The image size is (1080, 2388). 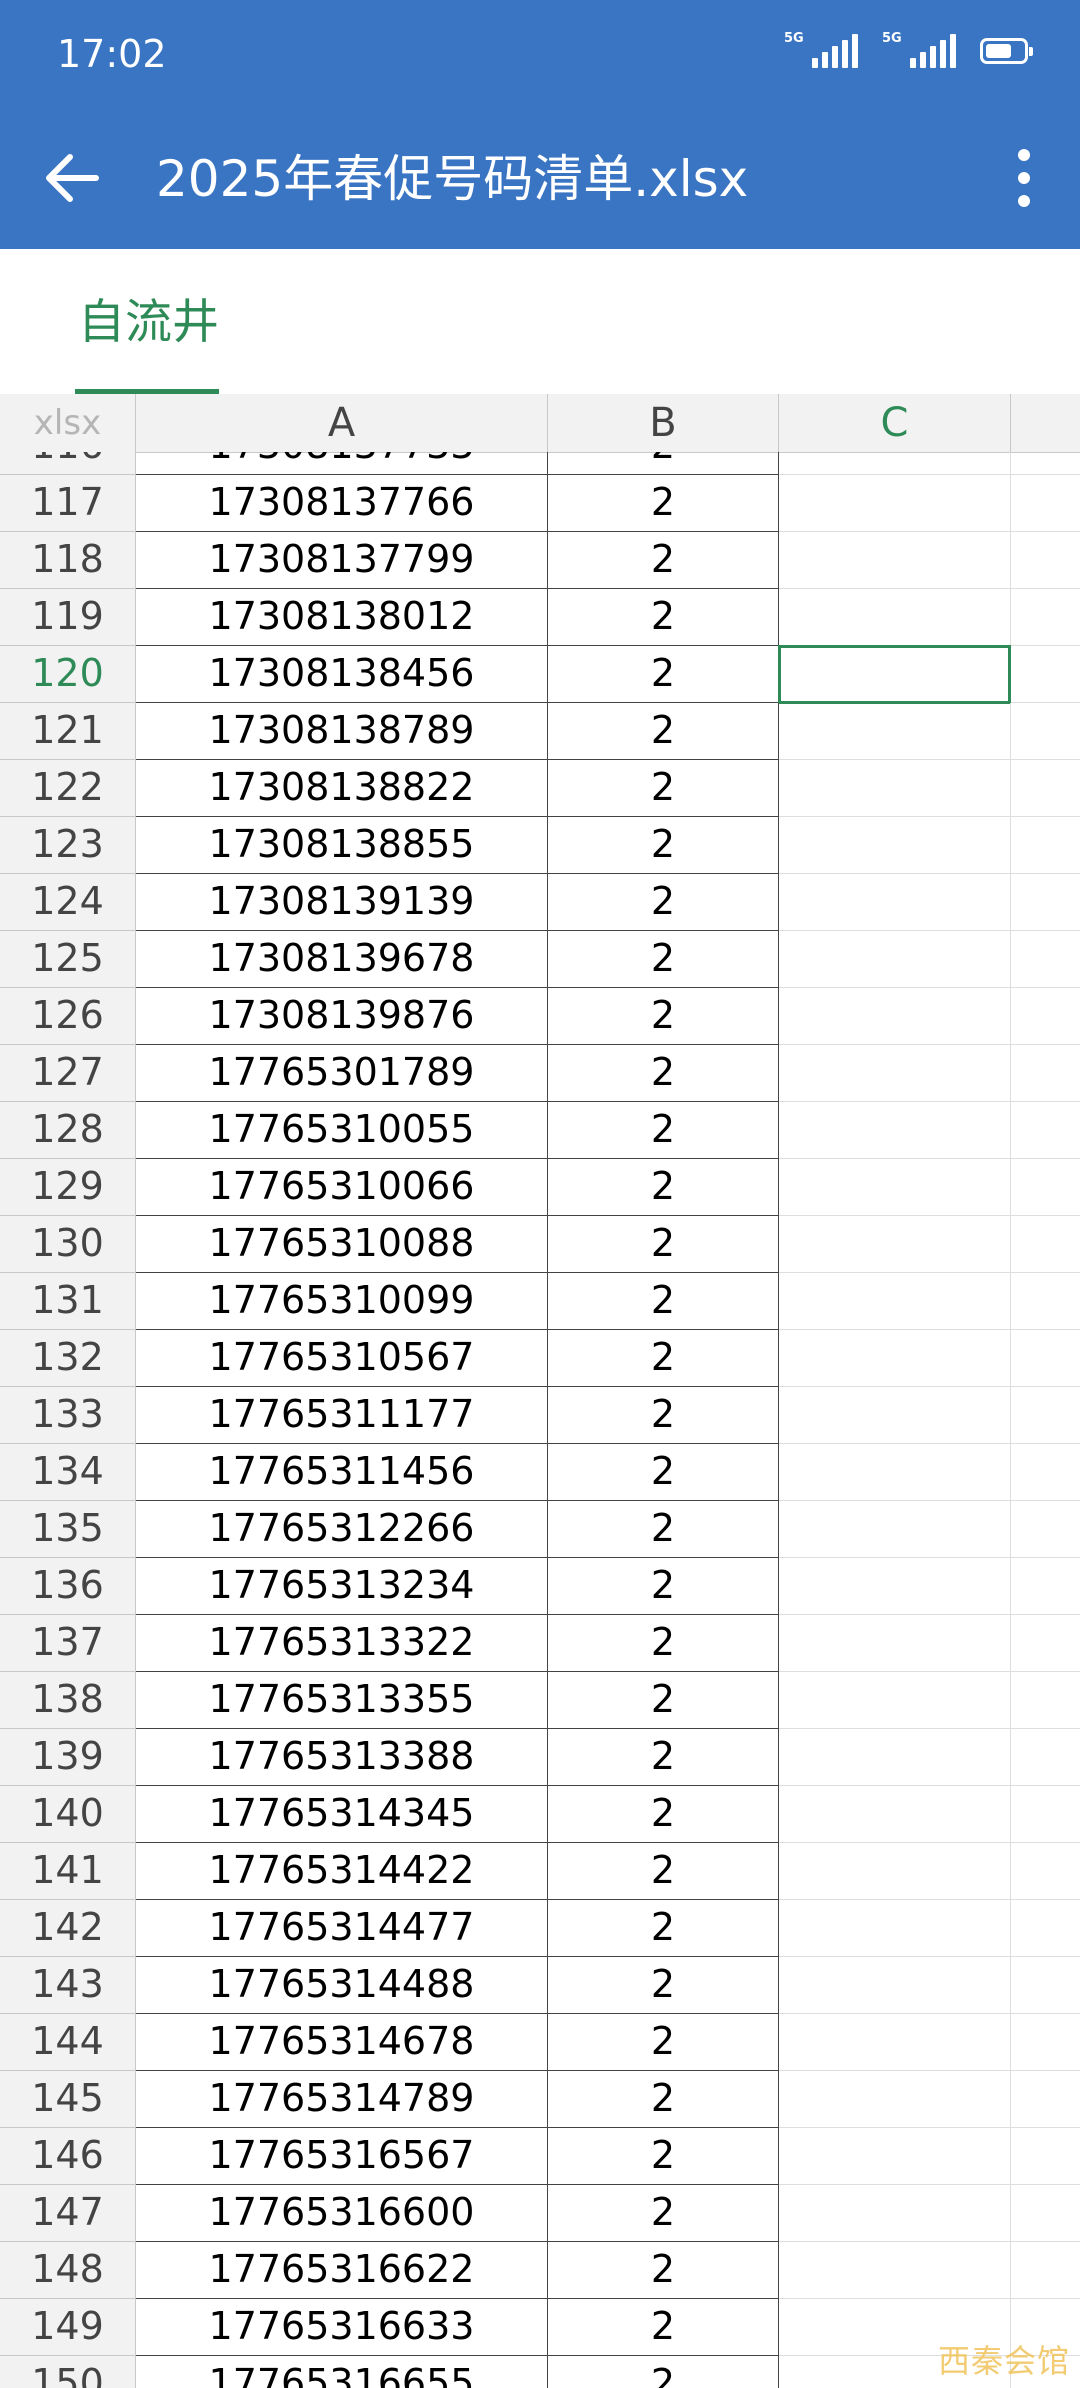 I want to click on row-number: 142, so click(x=68, y=1928).